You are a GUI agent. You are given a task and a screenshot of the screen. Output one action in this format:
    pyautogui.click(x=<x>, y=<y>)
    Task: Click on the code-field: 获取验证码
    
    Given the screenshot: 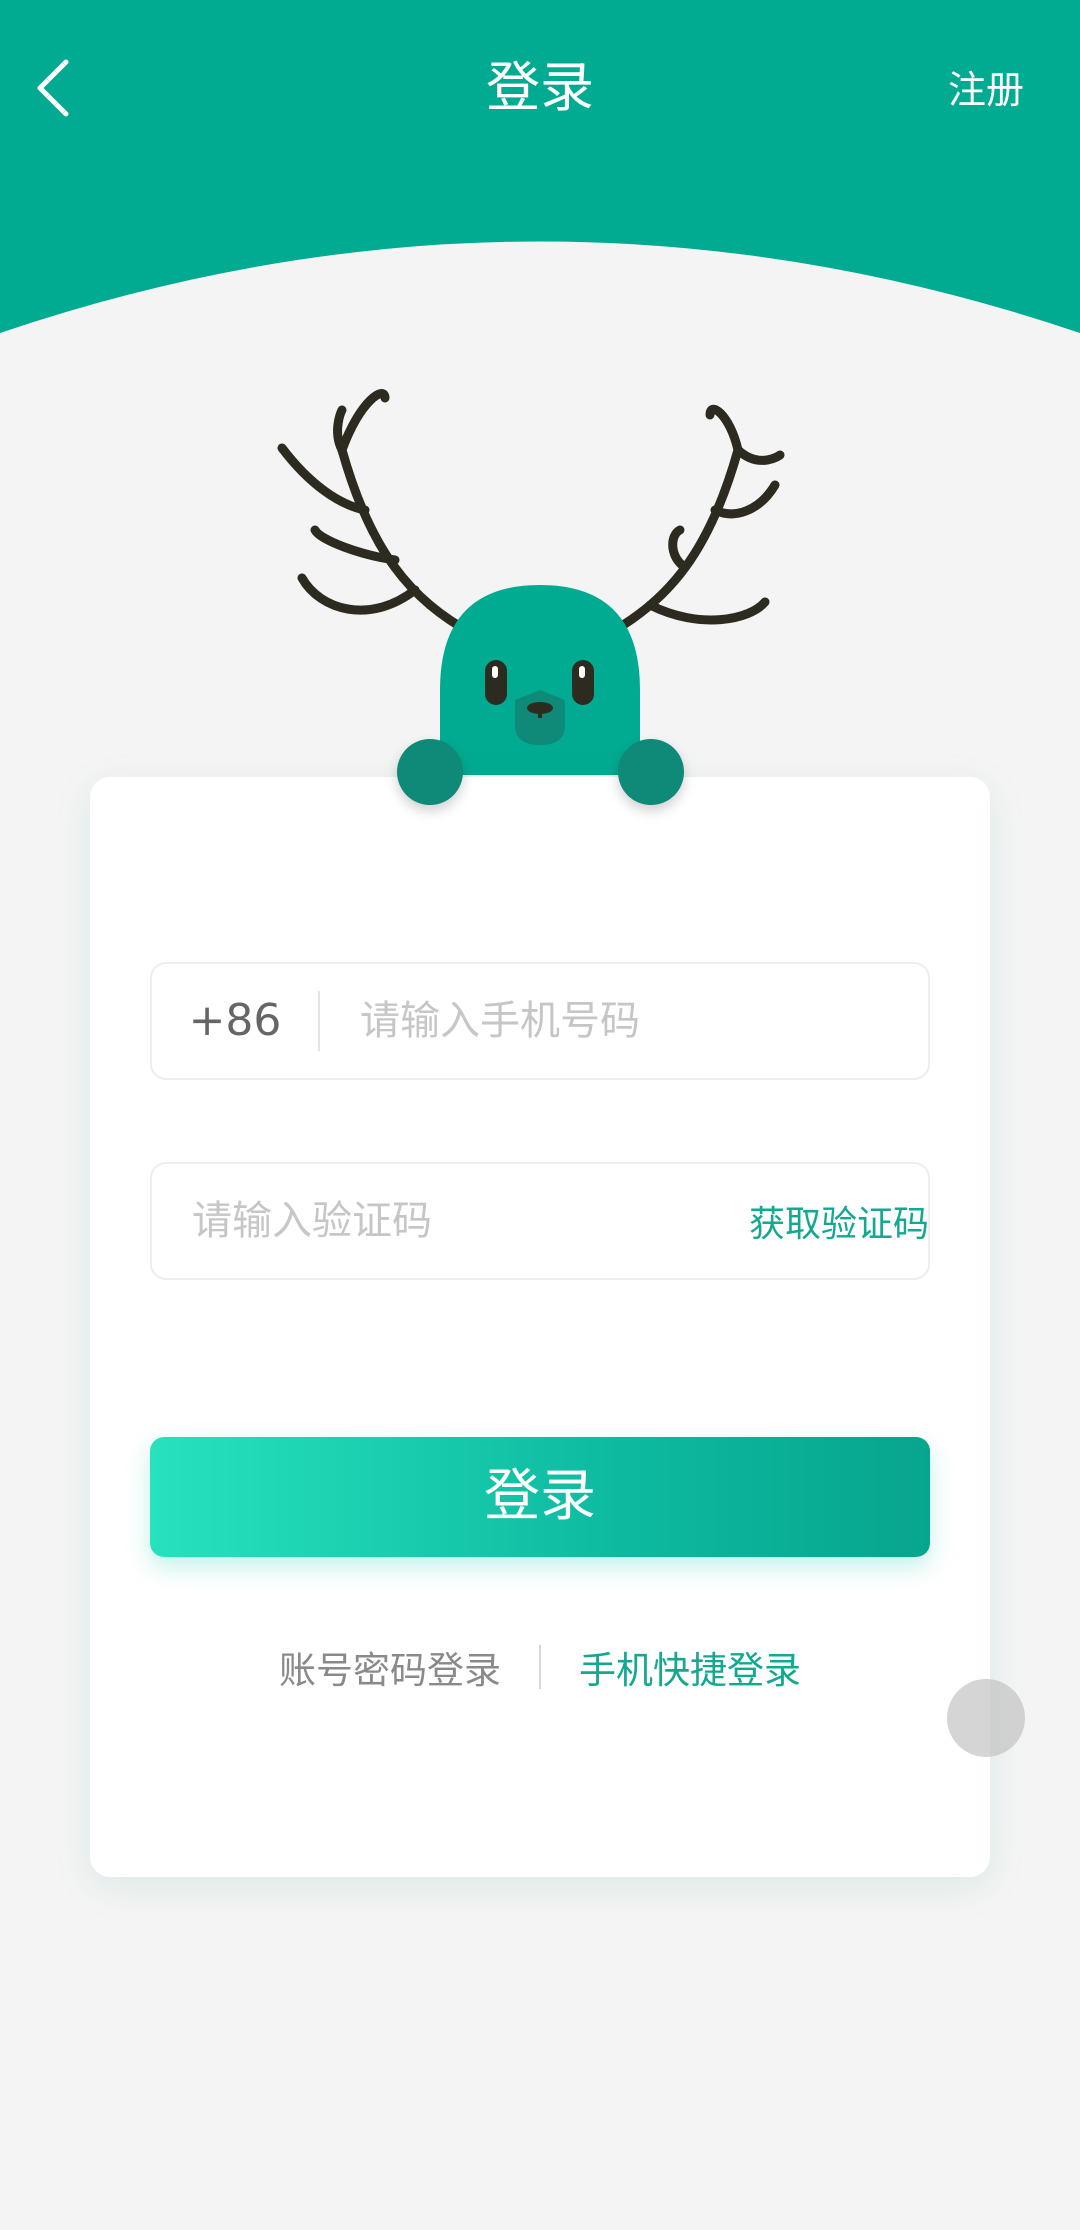 What is the action you would take?
    pyautogui.click(x=540, y=1221)
    